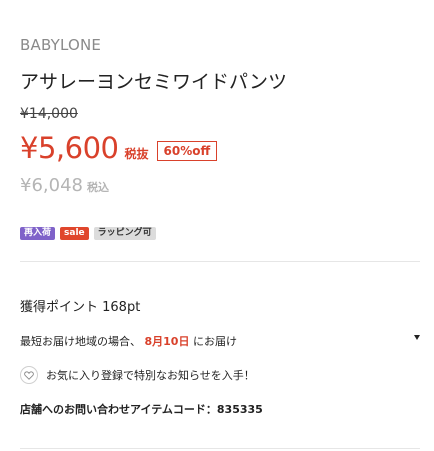 Image resolution: width=434 pixels, height=451 pixels. I want to click on original-price: ¥14,000, so click(49, 114).